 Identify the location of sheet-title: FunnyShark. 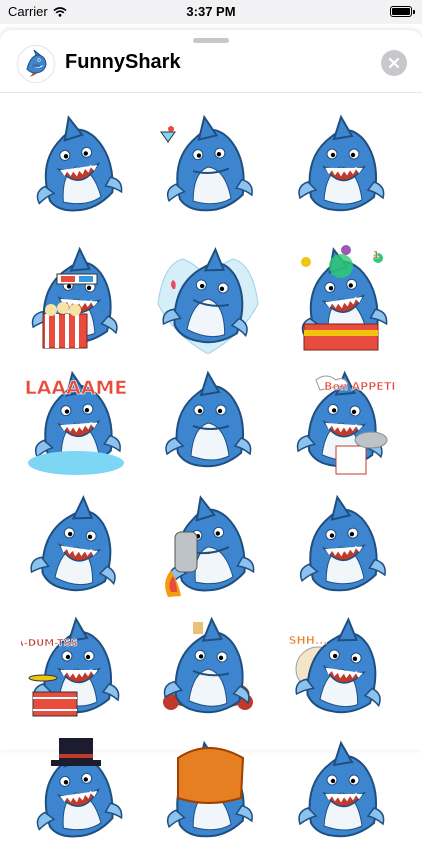
(123, 62).